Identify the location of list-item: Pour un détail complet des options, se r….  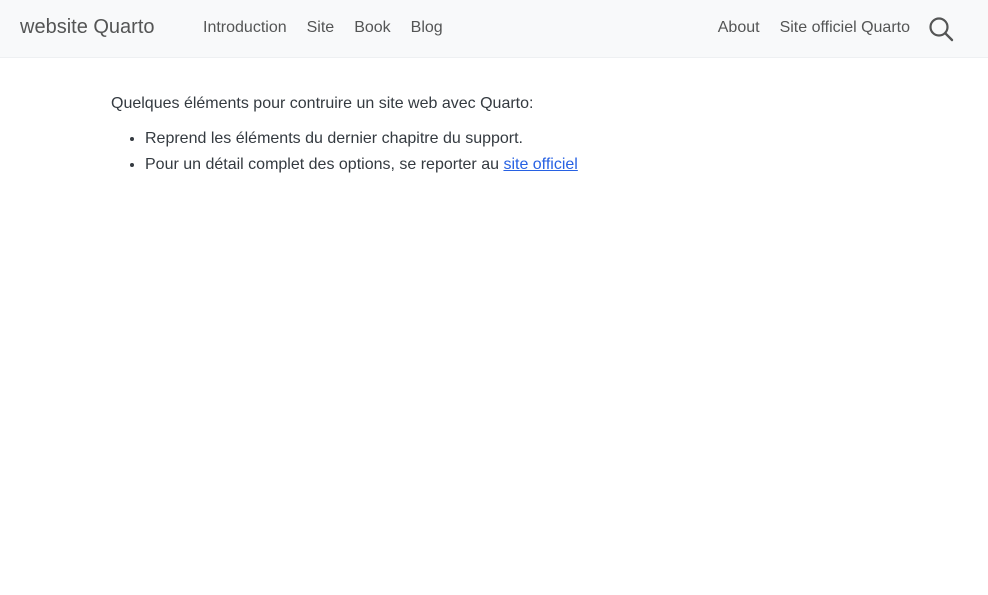
(508, 165).